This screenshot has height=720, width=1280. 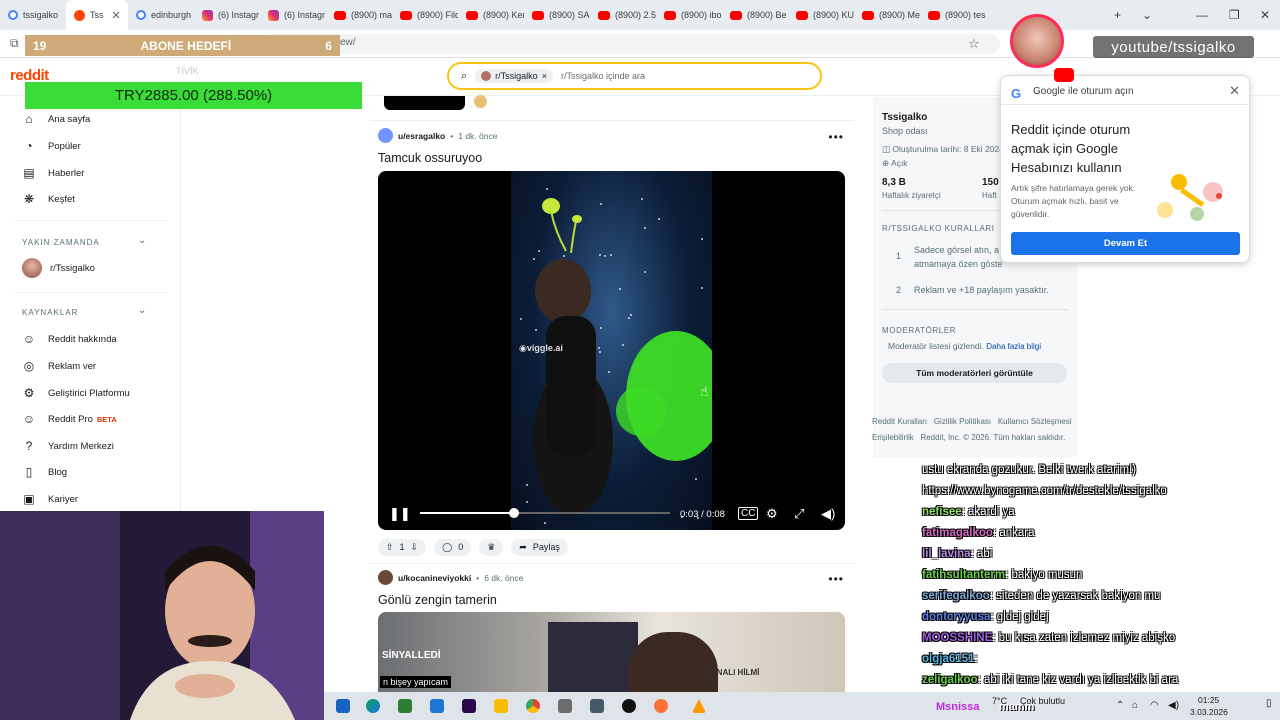 I want to click on vlc-icon, so click(x=699, y=706).